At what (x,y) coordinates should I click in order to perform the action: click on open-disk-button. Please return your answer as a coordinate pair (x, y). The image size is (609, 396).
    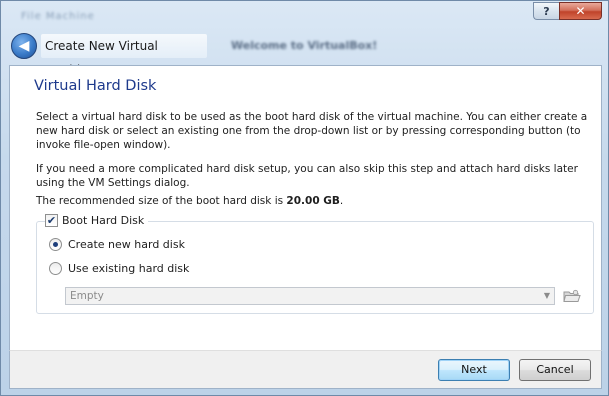
    Looking at the image, I should click on (572, 296).